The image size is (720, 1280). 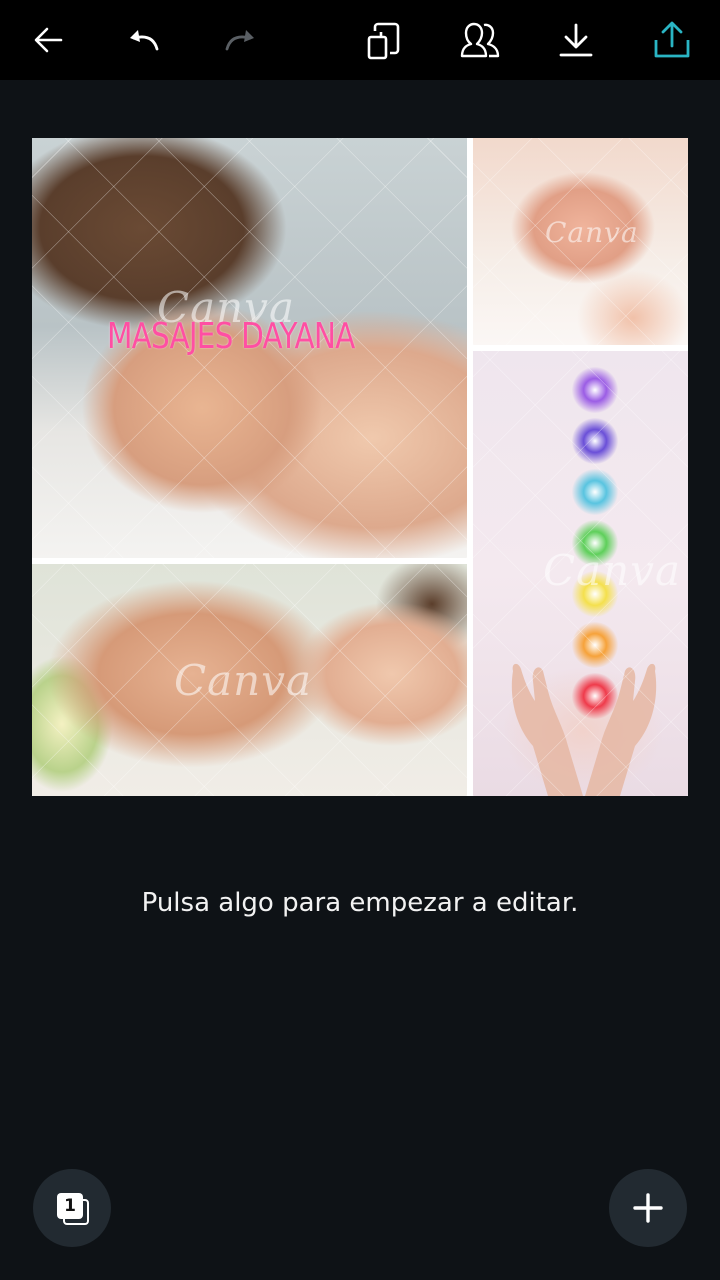 I want to click on pages-button: 1, so click(x=72, y=1208).